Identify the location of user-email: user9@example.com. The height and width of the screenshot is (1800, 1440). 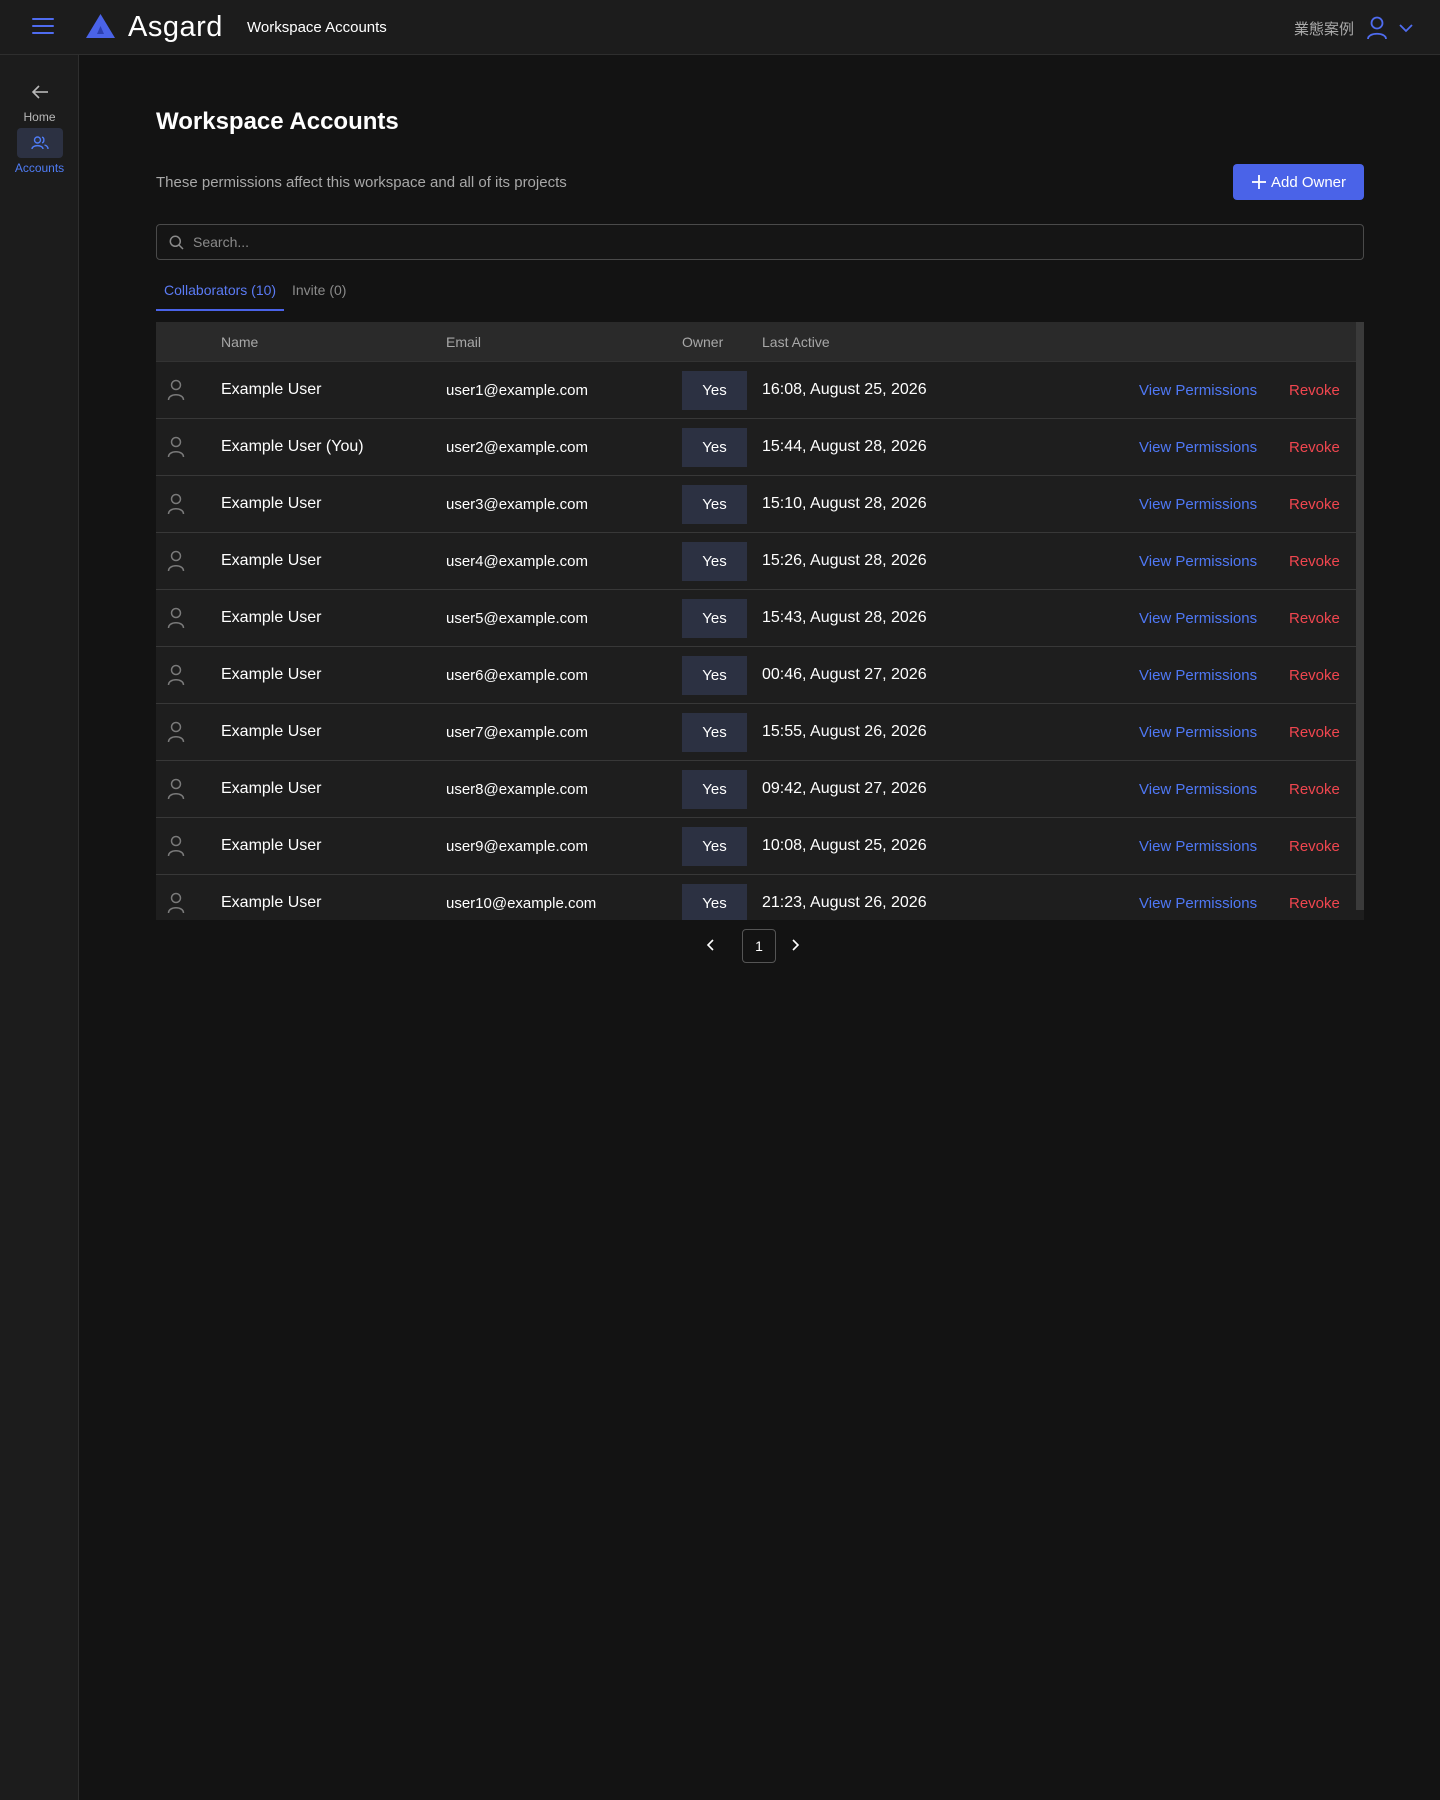
(517, 846).